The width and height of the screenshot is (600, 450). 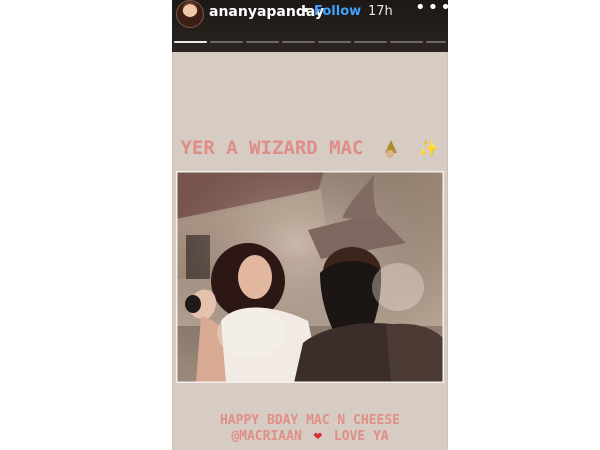 I want to click on birthday-caption: HAPPY BDAY MAC N CHEESE, so click(x=309, y=420).